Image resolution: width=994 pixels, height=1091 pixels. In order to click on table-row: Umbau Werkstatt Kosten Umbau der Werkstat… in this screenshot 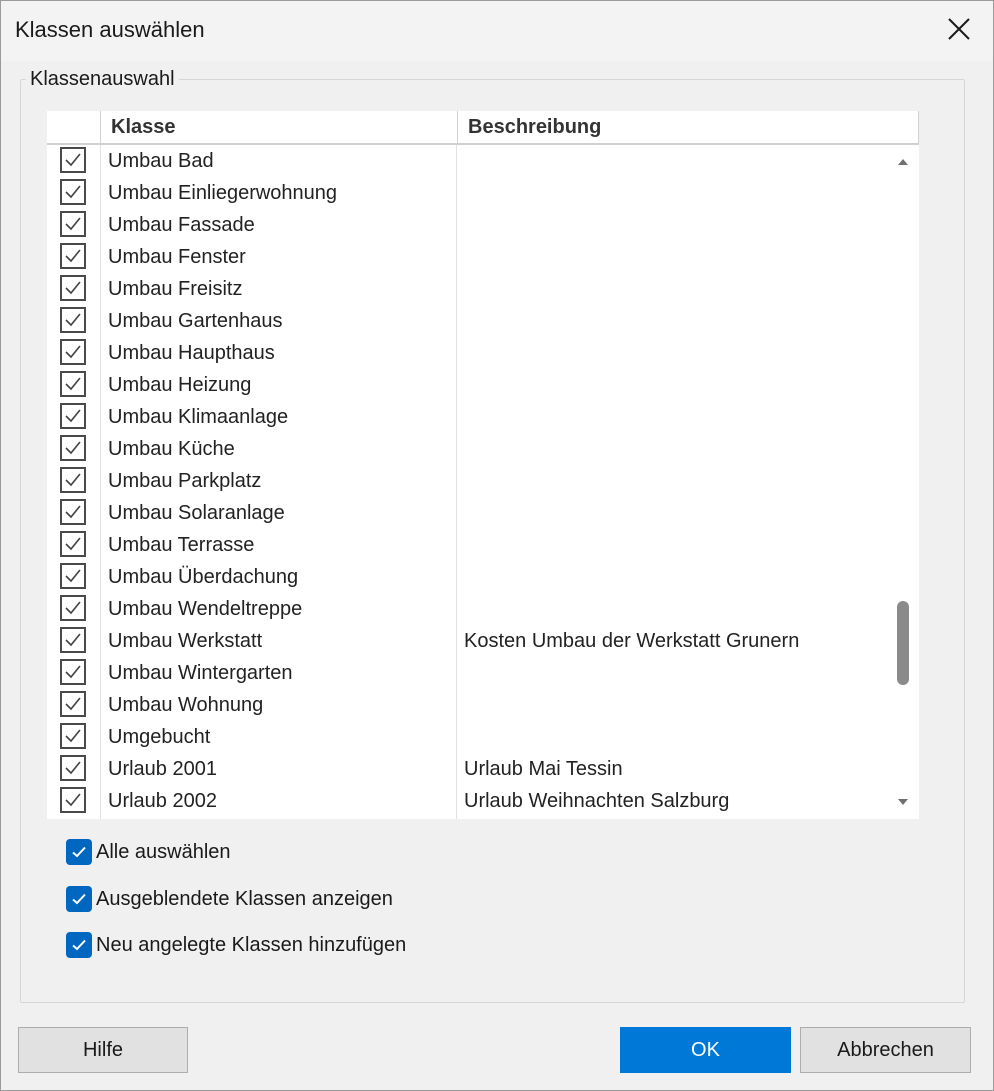, I will do `click(467, 641)`.